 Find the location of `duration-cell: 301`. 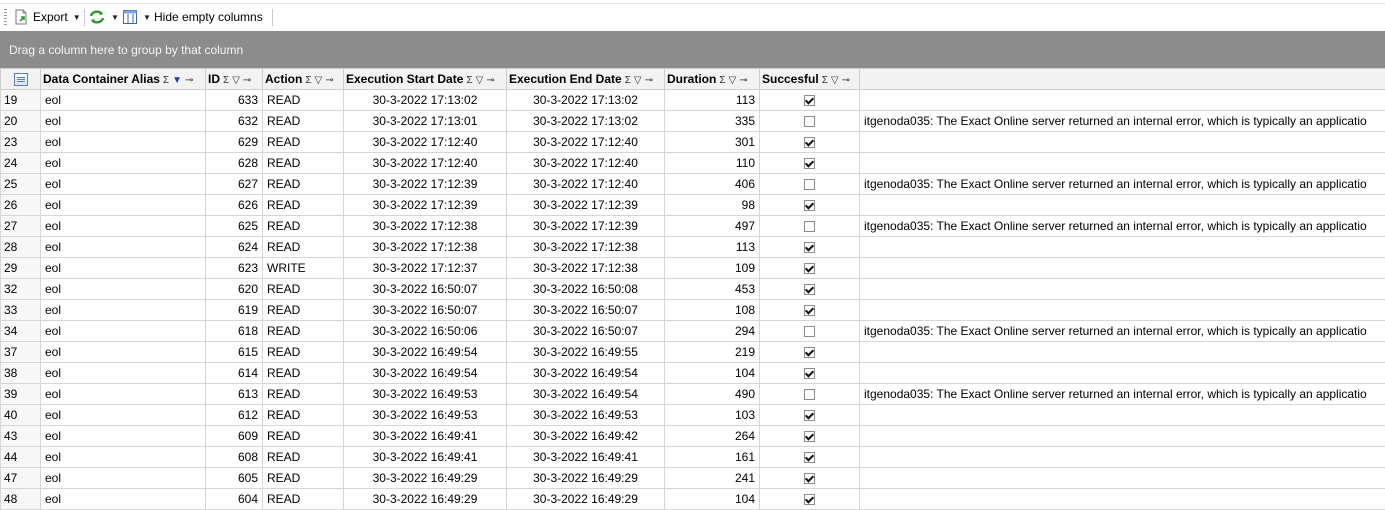

duration-cell: 301 is located at coordinates (712, 142).